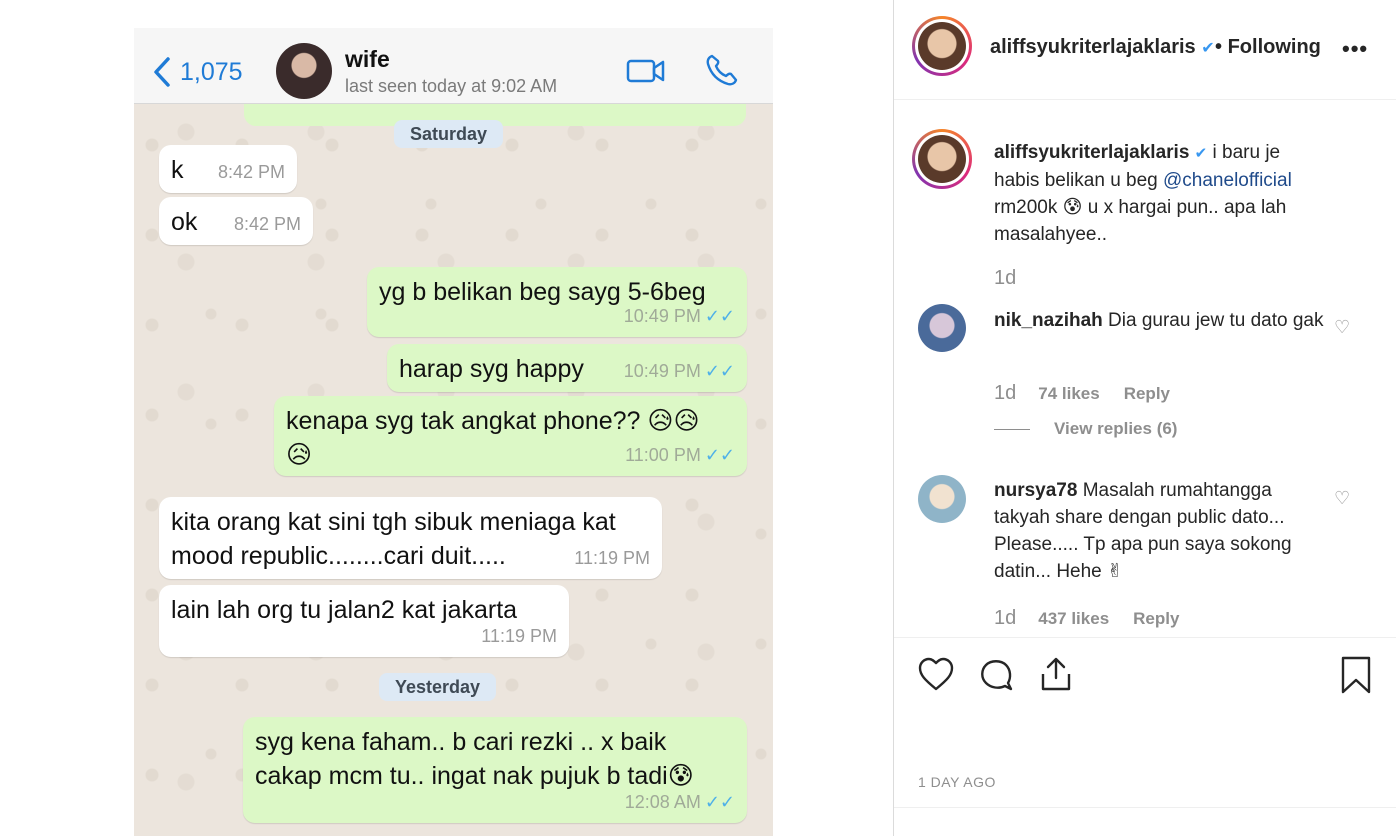 Image resolution: width=1397 pixels, height=836 pixels. What do you see at coordinates (1035, 490) in the screenshot?
I see `comment-username: nursya78` at bounding box center [1035, 490].